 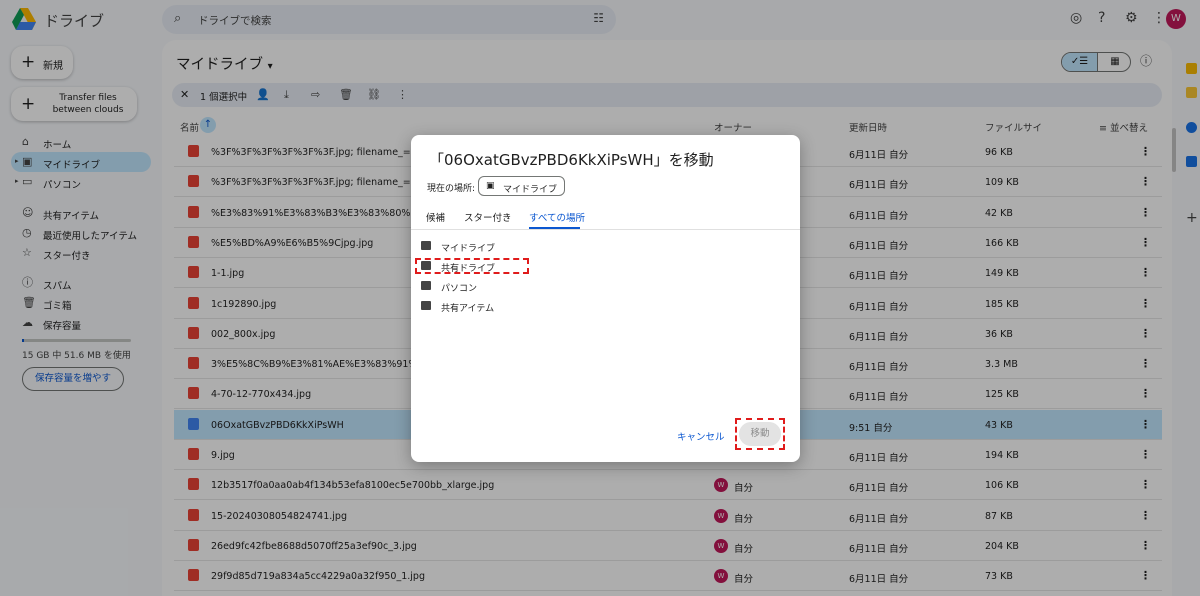 I want to click on current-location-value: マイドライブ, so click(x=530, y=190).